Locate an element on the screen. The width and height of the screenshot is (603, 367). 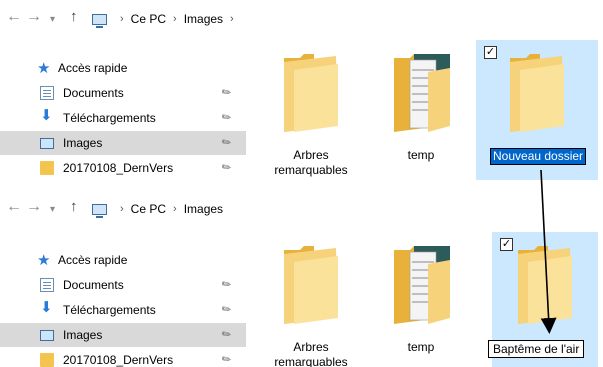
breadcrumb: › Ce PC › Images › is located at coordinates (166, 19).